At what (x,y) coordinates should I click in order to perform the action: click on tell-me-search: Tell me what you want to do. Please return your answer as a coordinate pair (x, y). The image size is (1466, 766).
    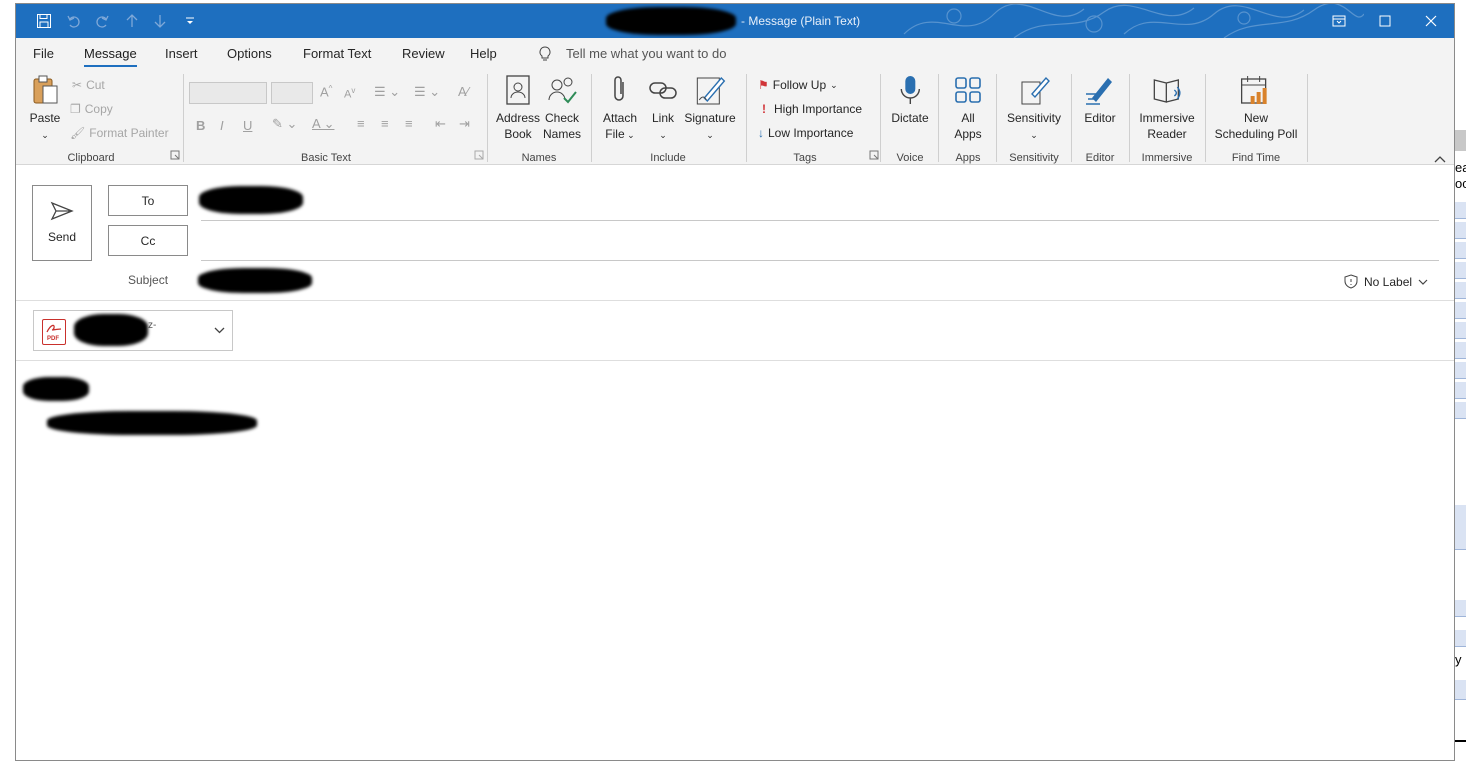
    Looking at the image, I should click on (646, 53).